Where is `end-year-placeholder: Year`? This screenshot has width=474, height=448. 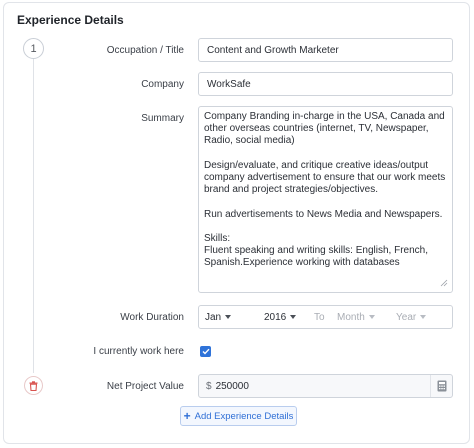 end-year-placeholder: Year is located at coordinates (406, 317).